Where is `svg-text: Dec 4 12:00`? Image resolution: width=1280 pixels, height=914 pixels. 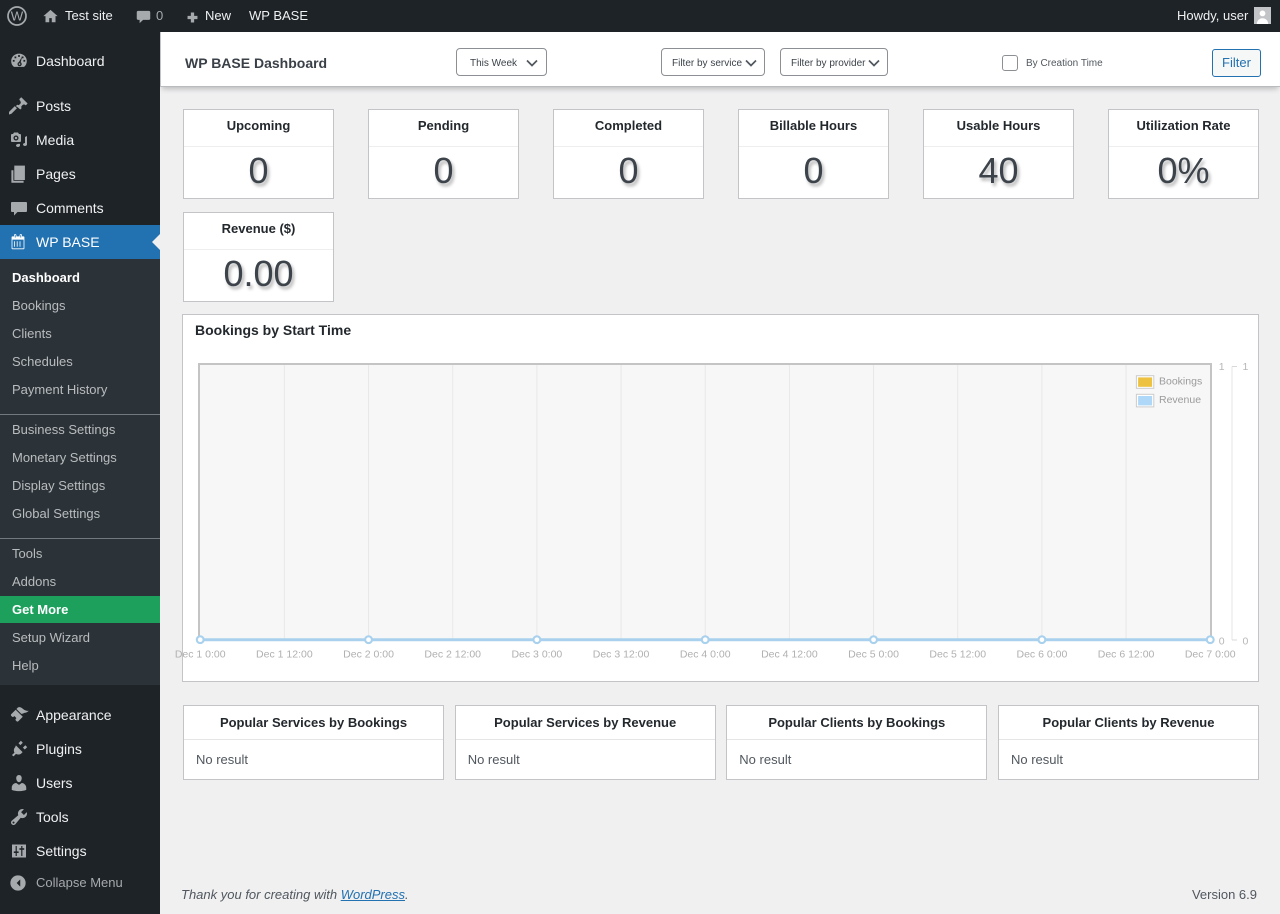
svg-text: Dec 4 12:00 is located at coordinates (789, 655).